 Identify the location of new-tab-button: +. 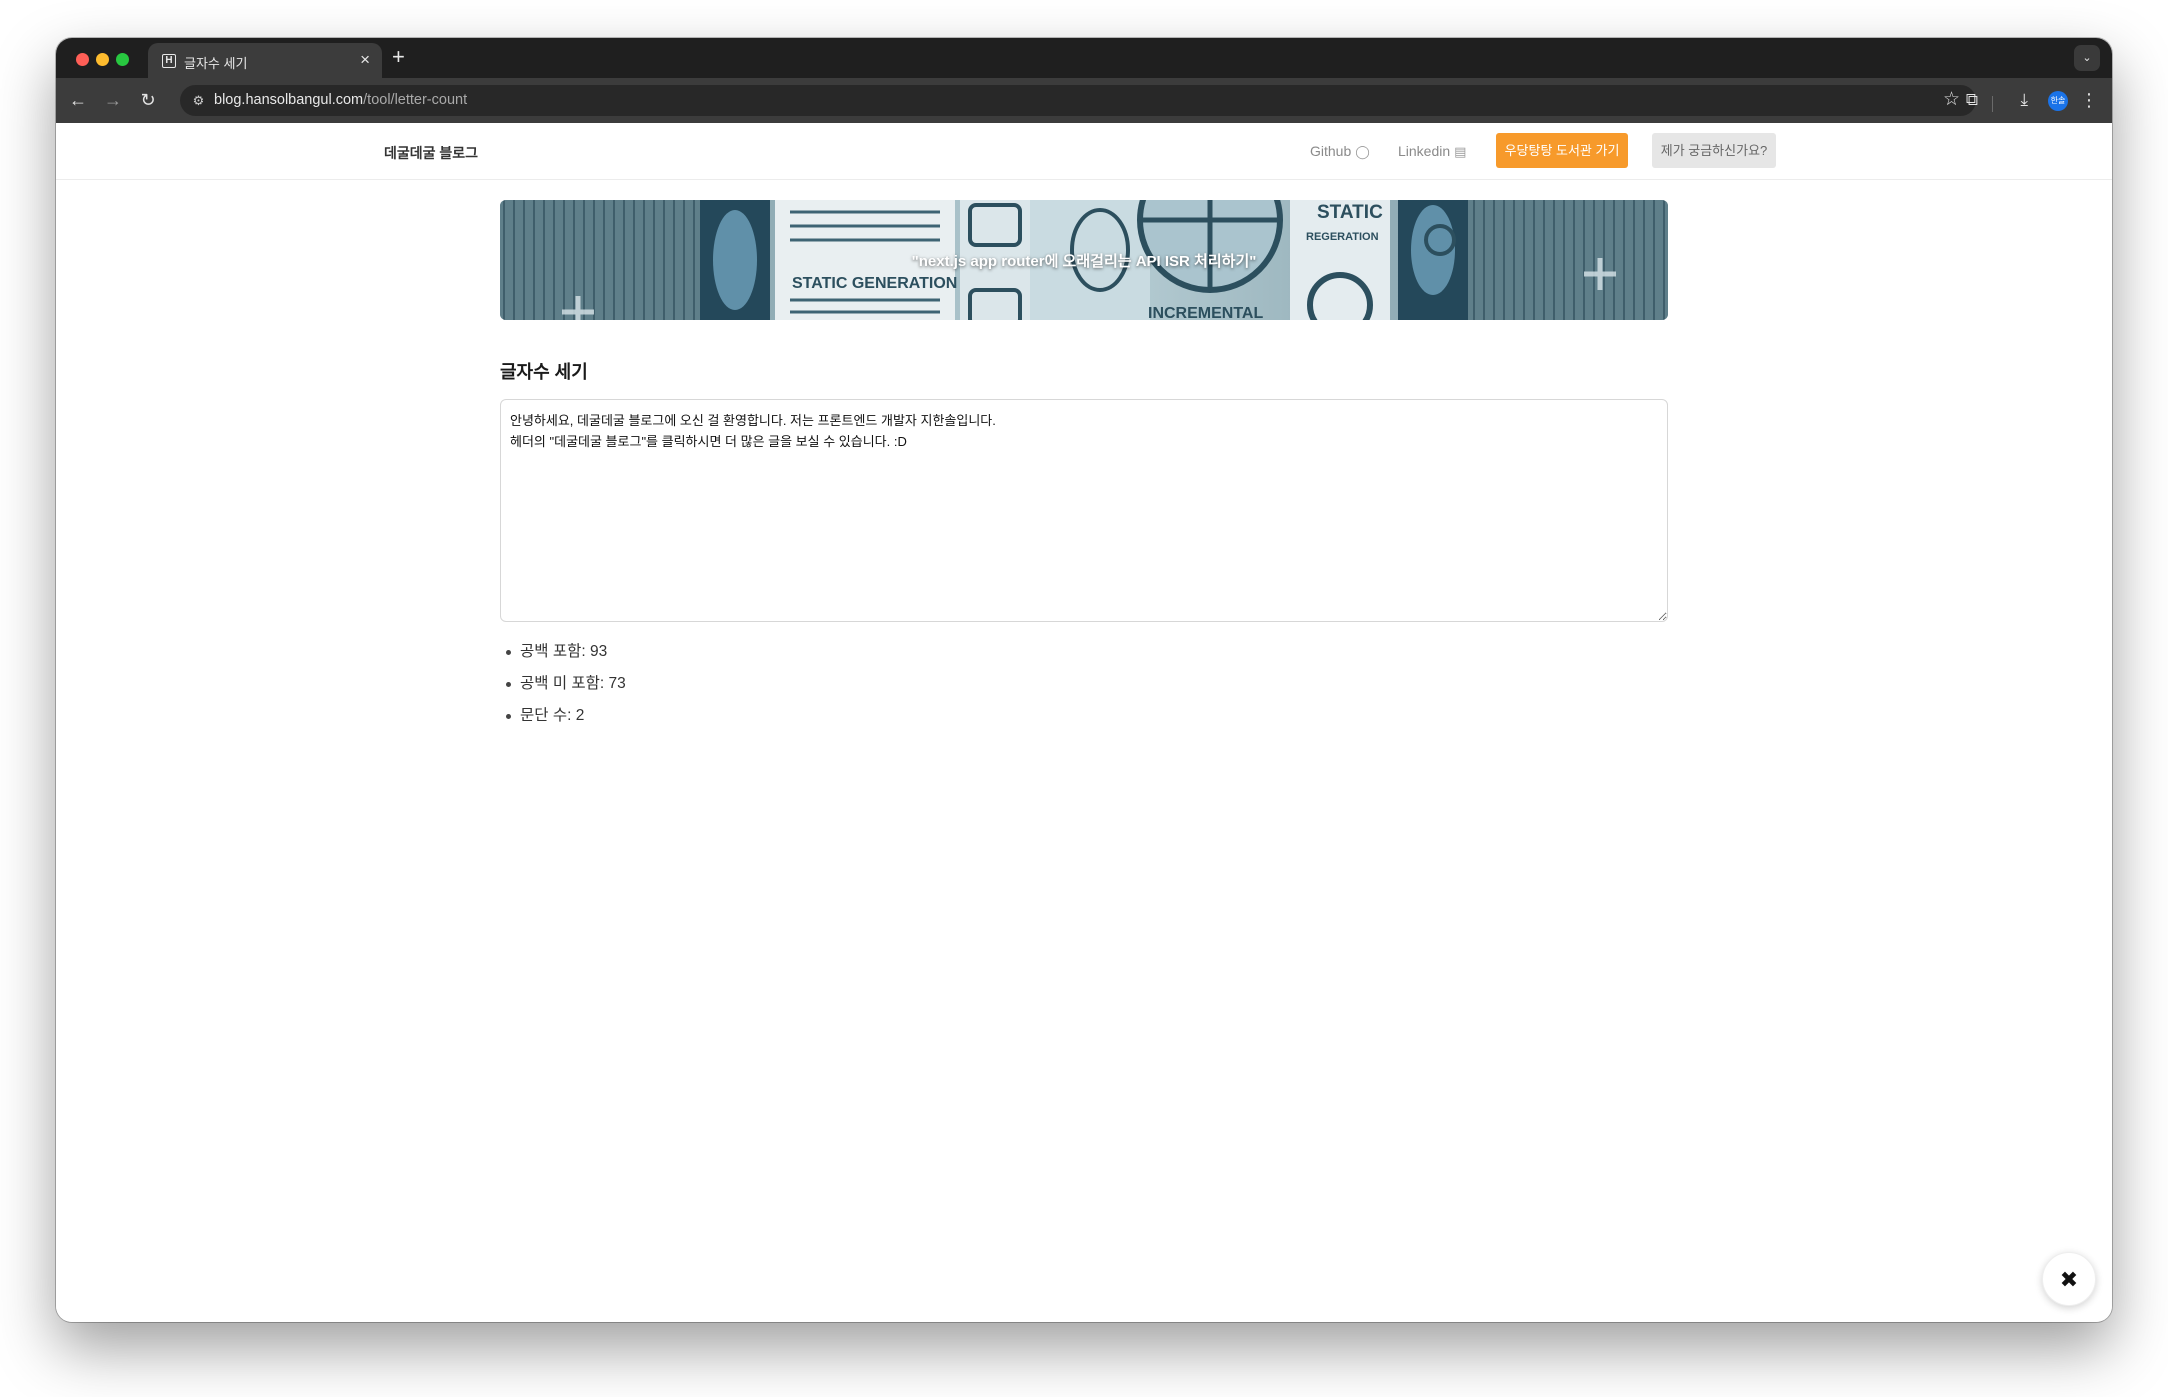
(398, 57).